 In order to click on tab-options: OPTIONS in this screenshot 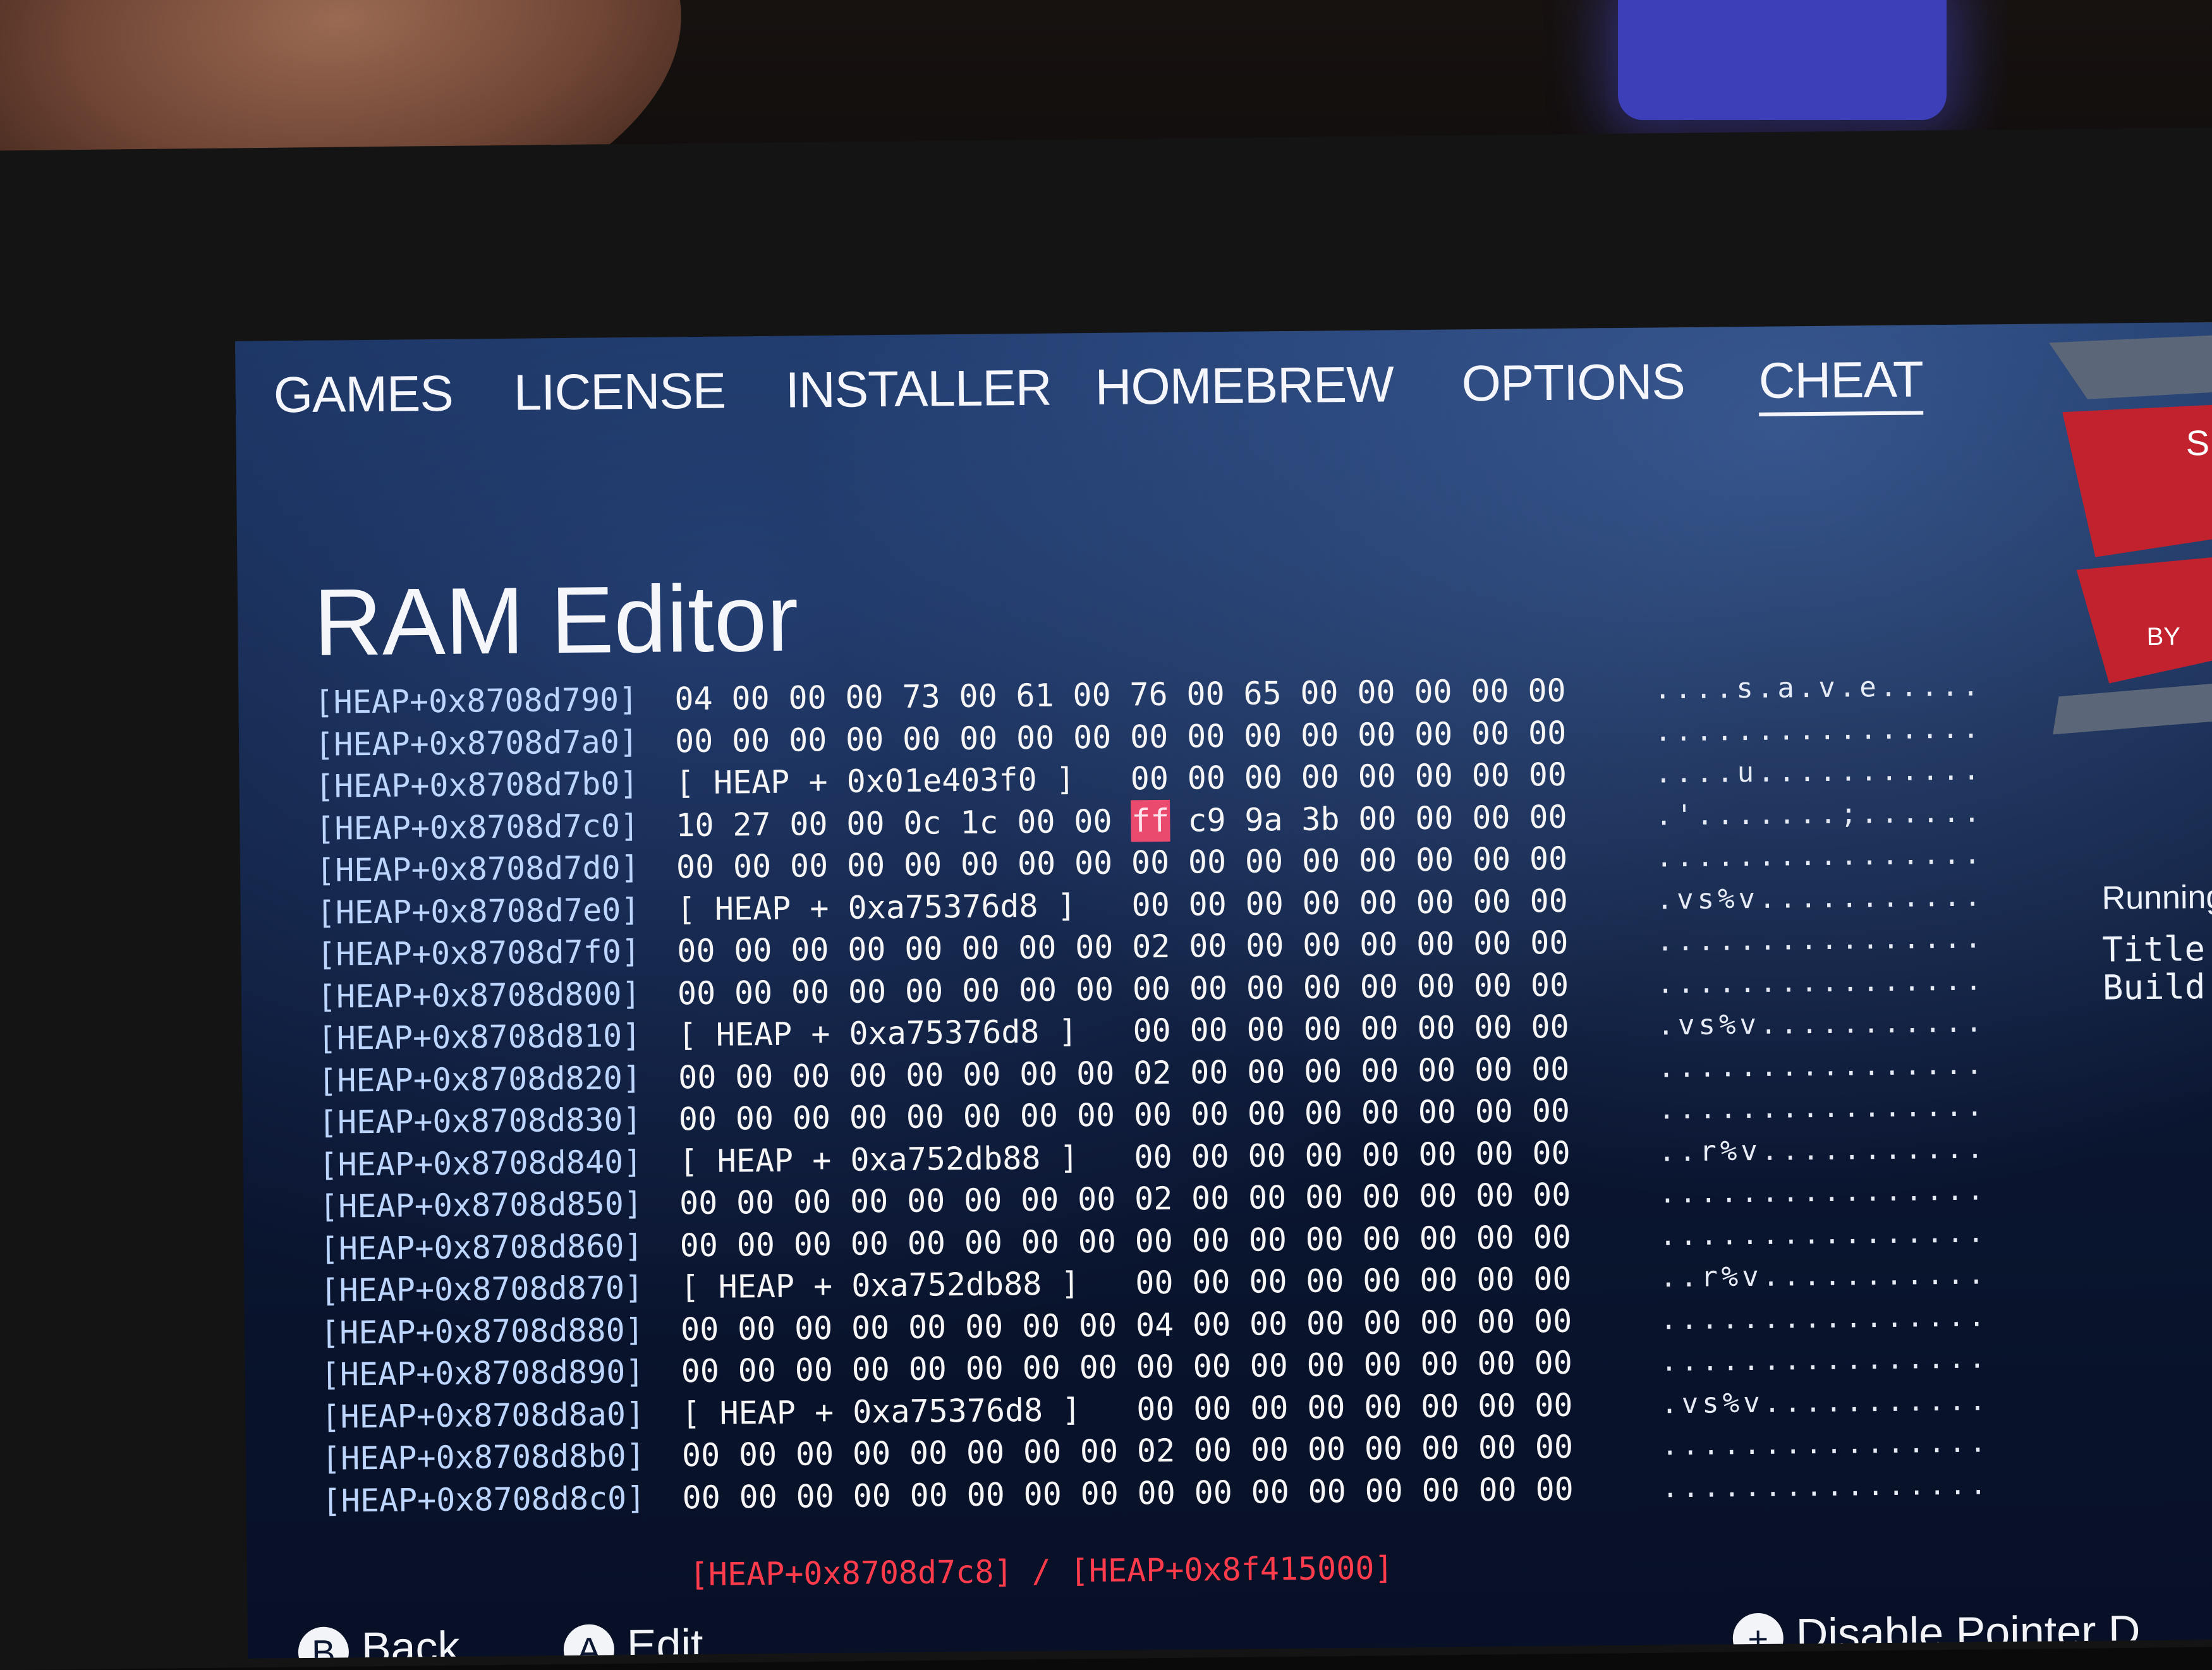, I will do `click(1573, 383)`.